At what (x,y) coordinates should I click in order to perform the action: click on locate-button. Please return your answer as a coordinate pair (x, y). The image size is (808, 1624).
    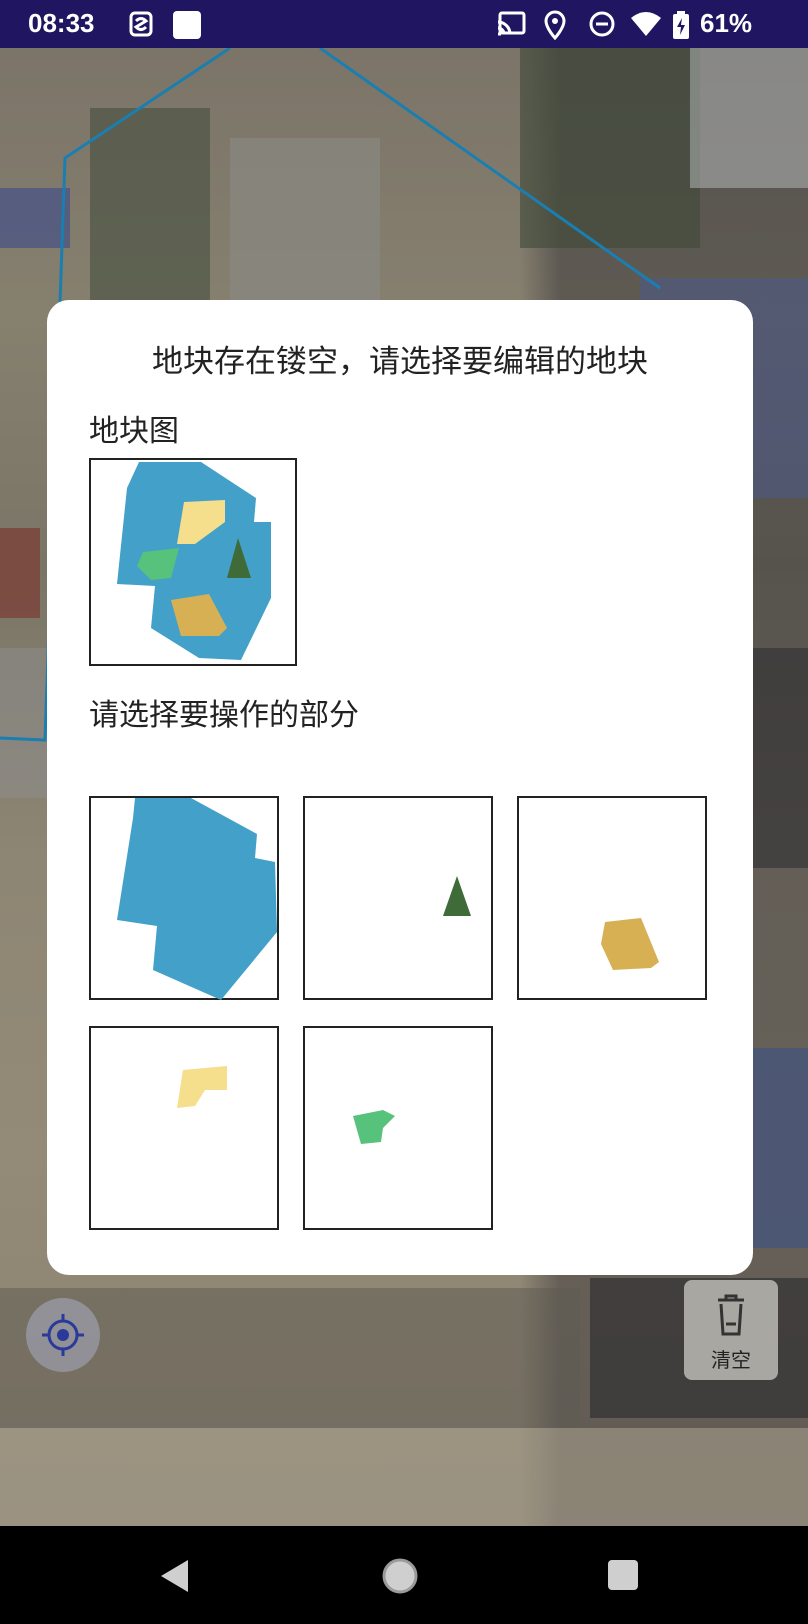
    Looking at the image, I should click on (63, 1335).